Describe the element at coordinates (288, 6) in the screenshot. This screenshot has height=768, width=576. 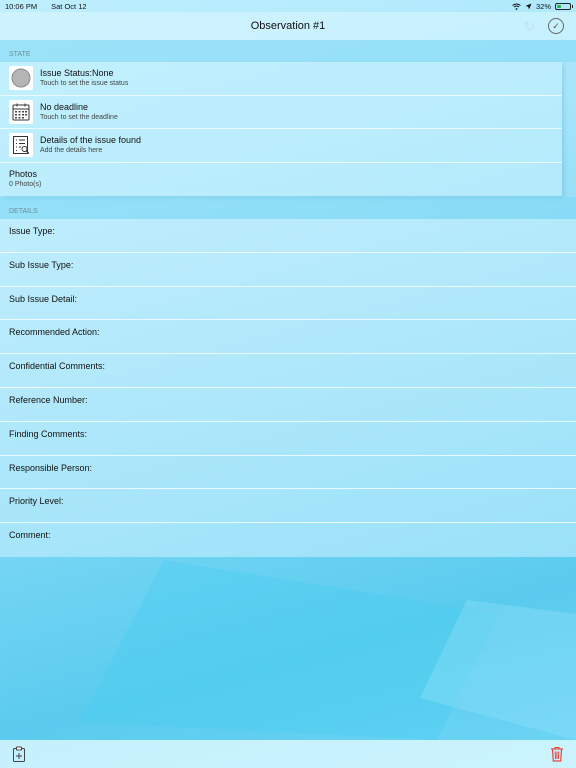
I see `status-bar: 10:06 PM Sat Oct 12 32%` at that location.